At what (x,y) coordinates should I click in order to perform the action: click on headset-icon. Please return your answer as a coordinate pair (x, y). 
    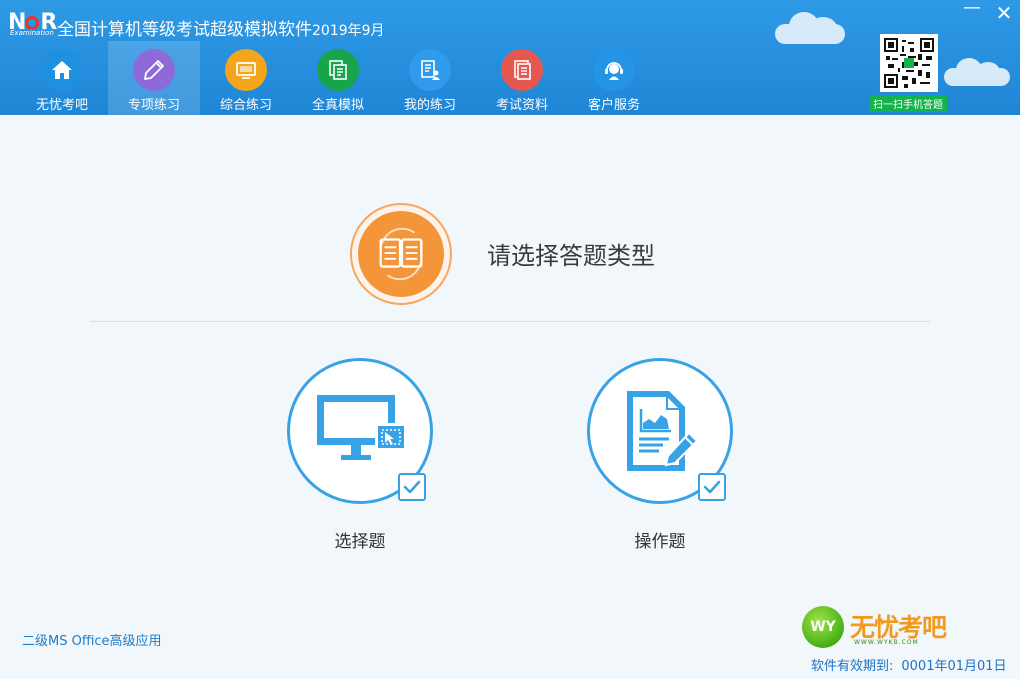
    Looking at the image, I should click on (614, 70).